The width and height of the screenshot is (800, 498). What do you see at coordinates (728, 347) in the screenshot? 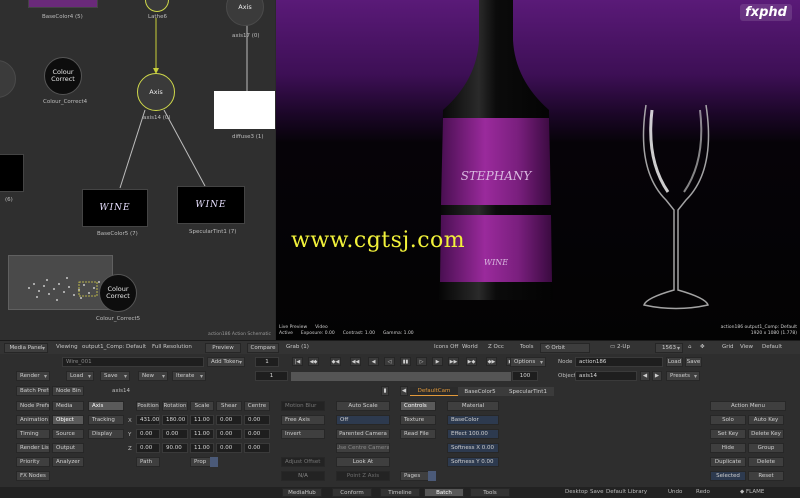
I see `grid-toggle: Grid` at bounding box center [728, 347].